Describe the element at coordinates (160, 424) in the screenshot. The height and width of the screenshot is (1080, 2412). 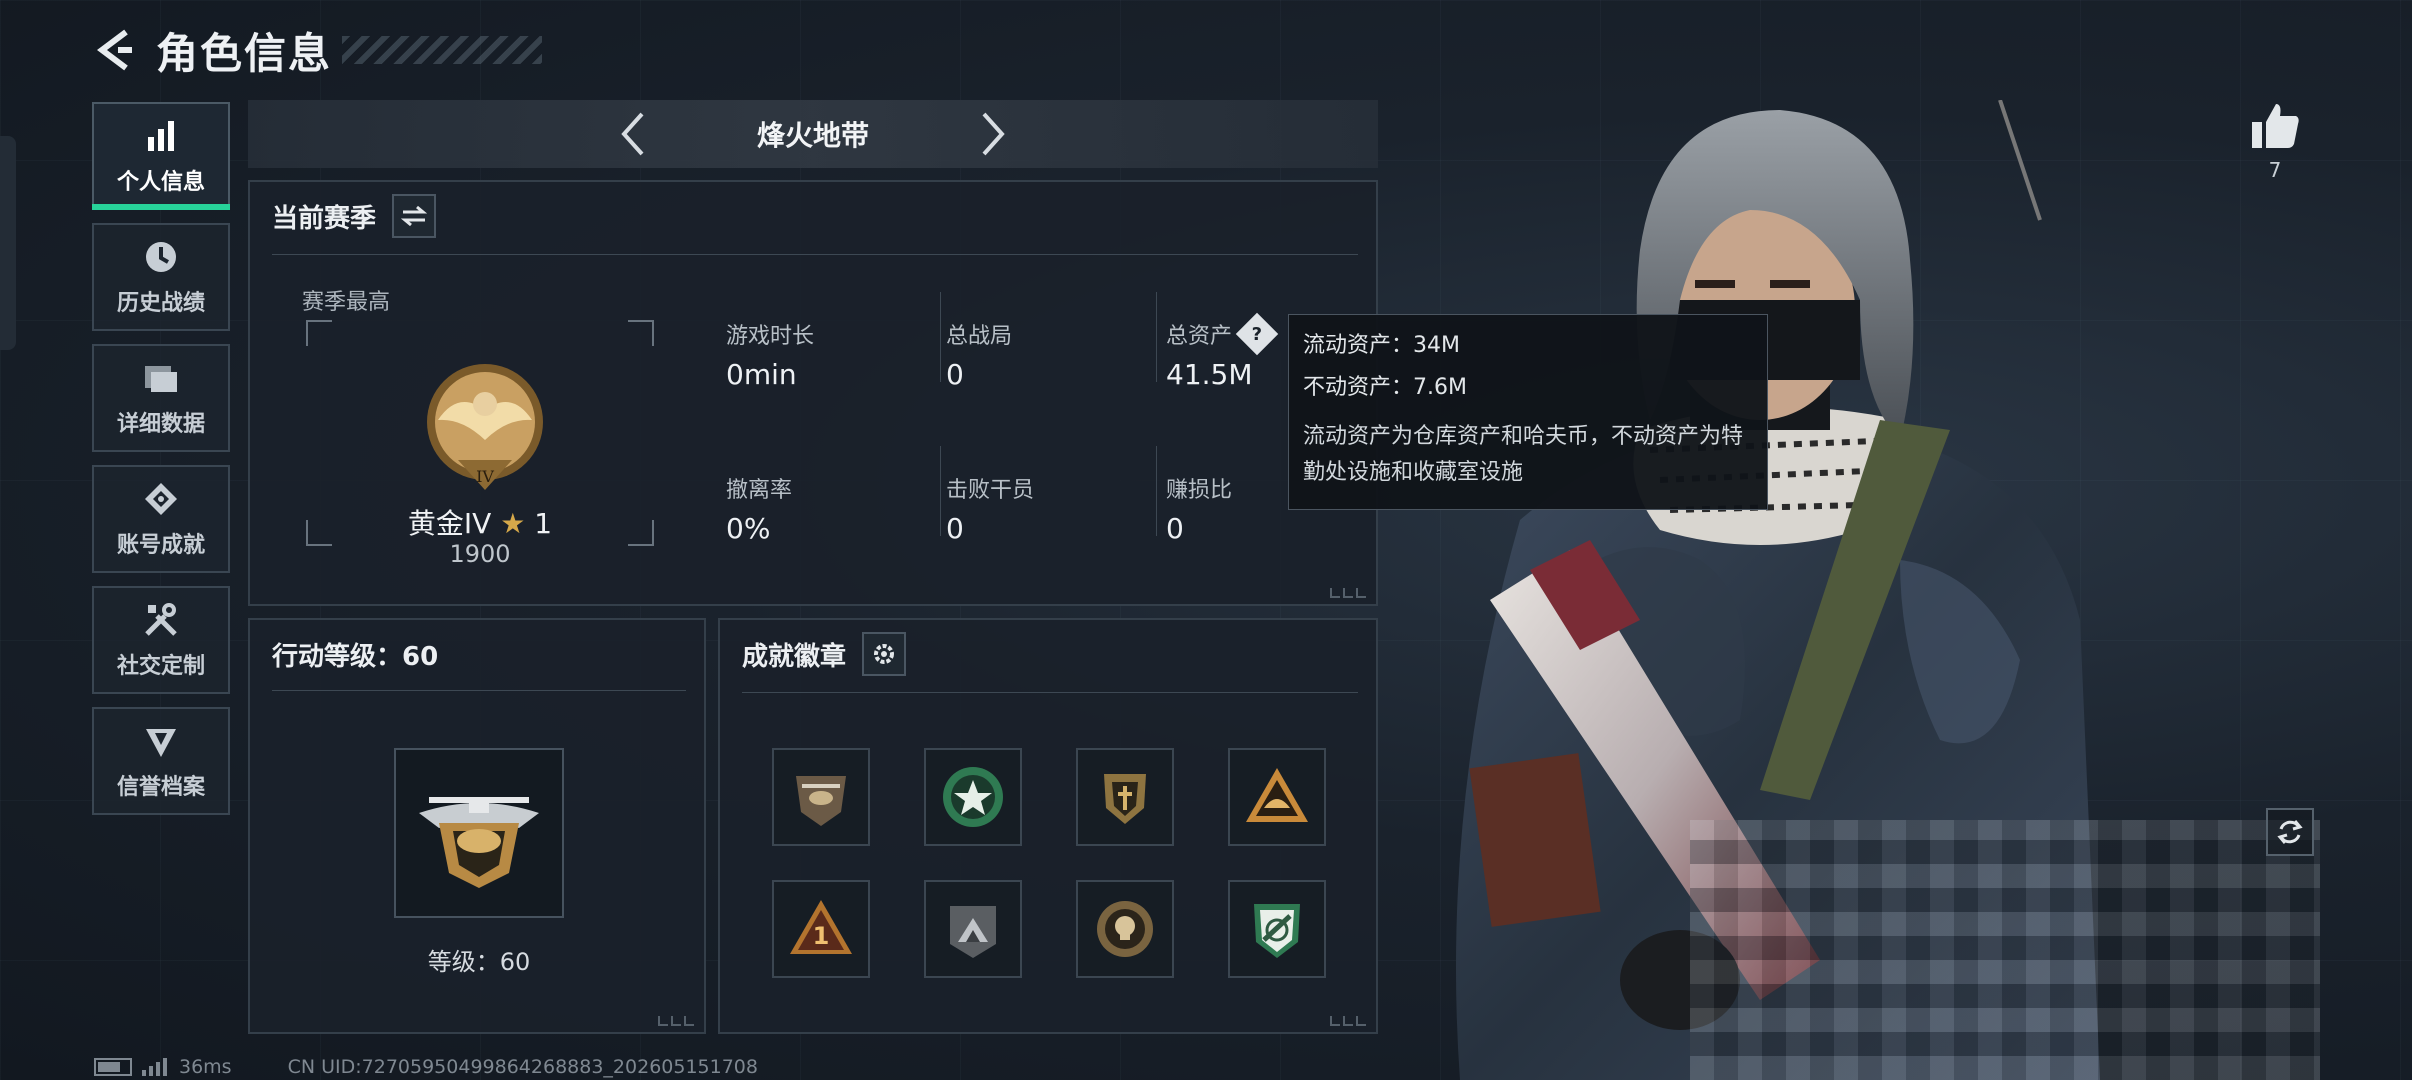
I see `sidebar-item-label: 详细数据` at that location.